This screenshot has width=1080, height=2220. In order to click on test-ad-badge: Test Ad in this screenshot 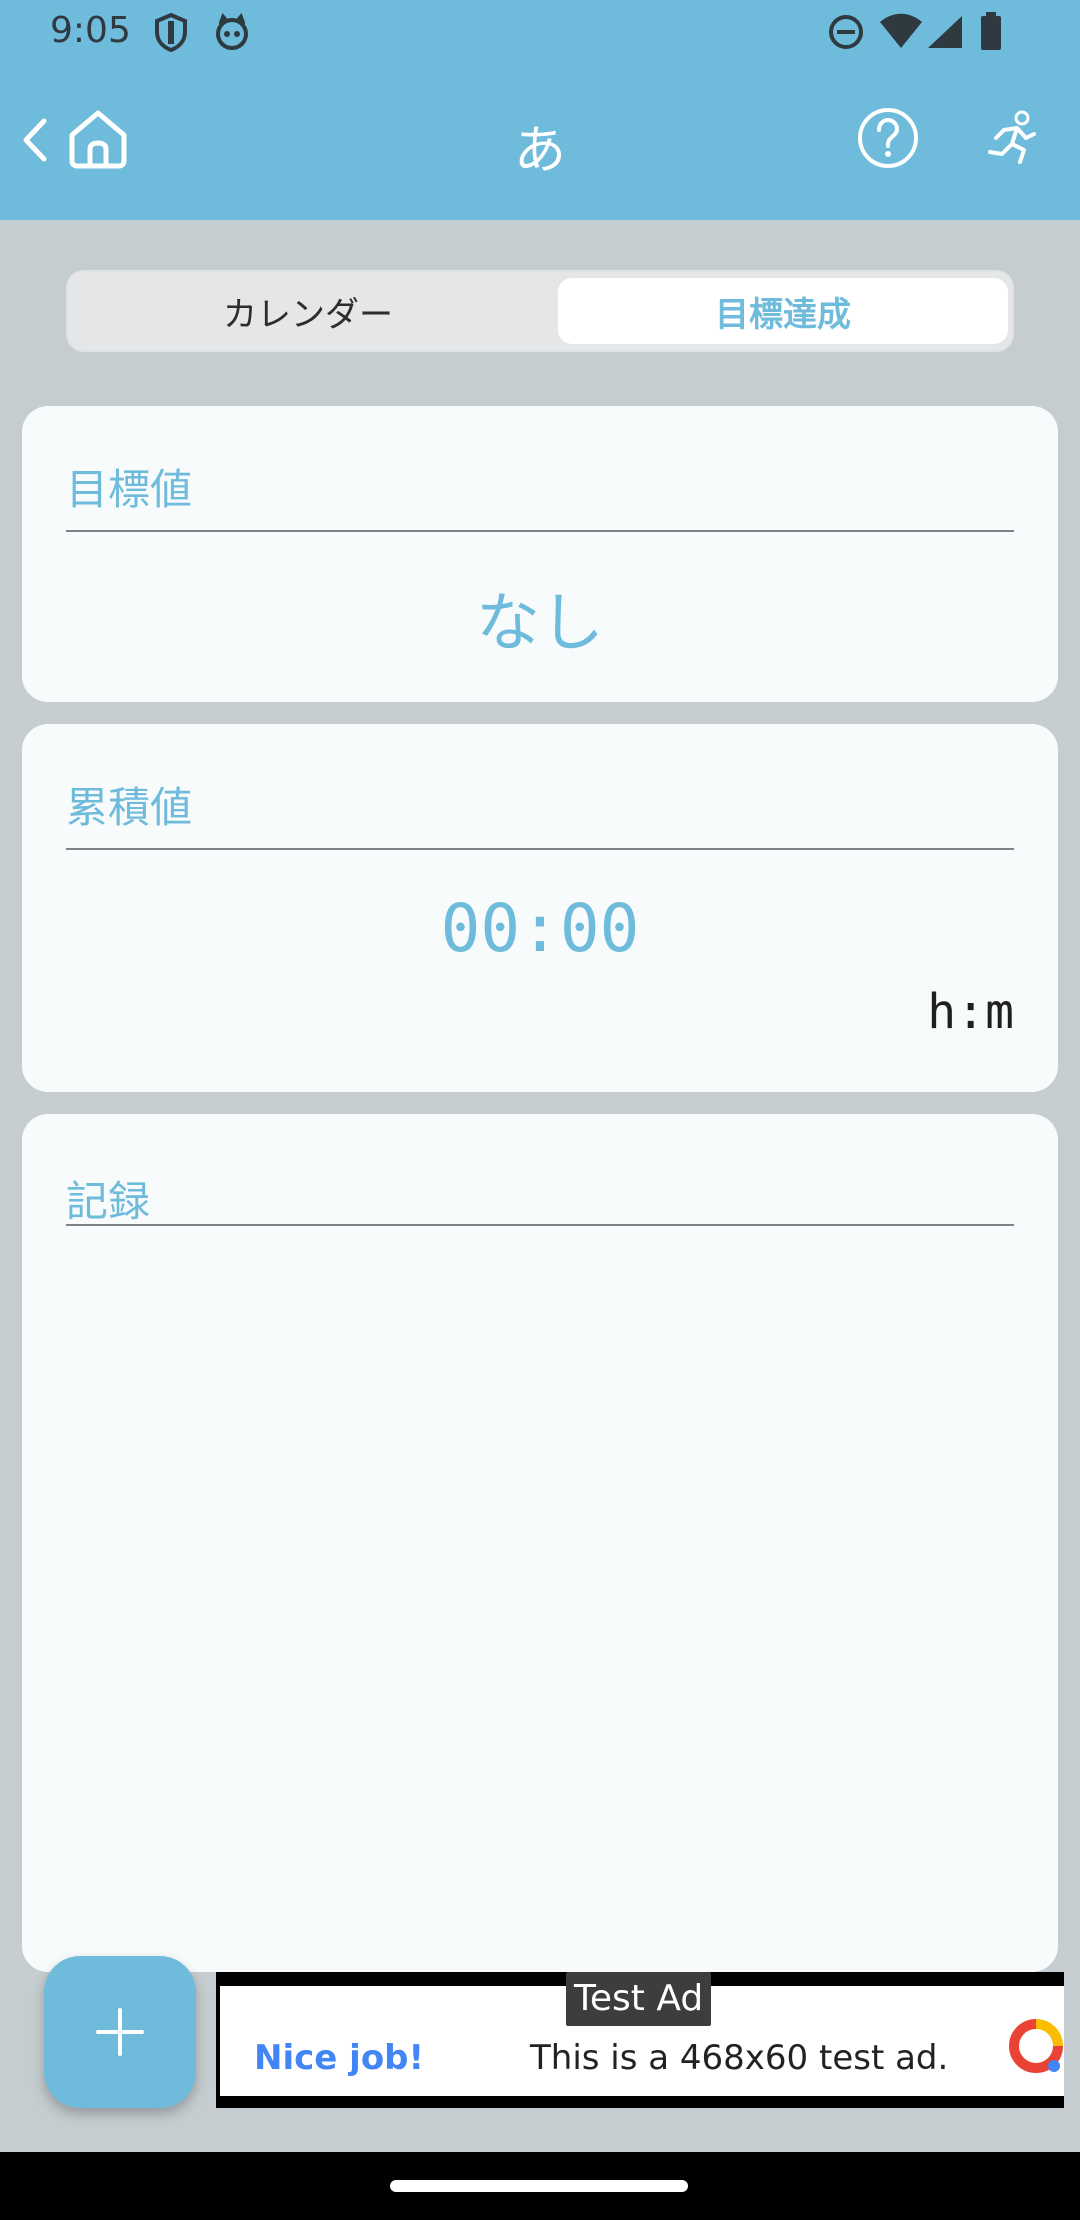, I will do `click(639, 1999)`.